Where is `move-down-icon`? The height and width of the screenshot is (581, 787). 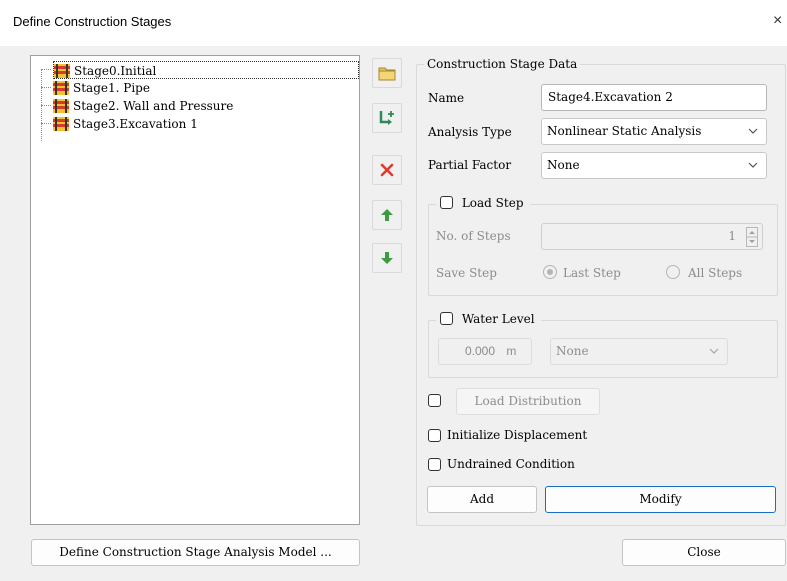
move-down-icon is located at coordinates (387, 258).